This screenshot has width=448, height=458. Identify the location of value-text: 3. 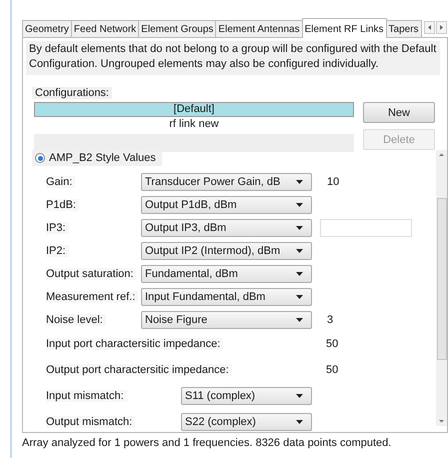
(330, 320).